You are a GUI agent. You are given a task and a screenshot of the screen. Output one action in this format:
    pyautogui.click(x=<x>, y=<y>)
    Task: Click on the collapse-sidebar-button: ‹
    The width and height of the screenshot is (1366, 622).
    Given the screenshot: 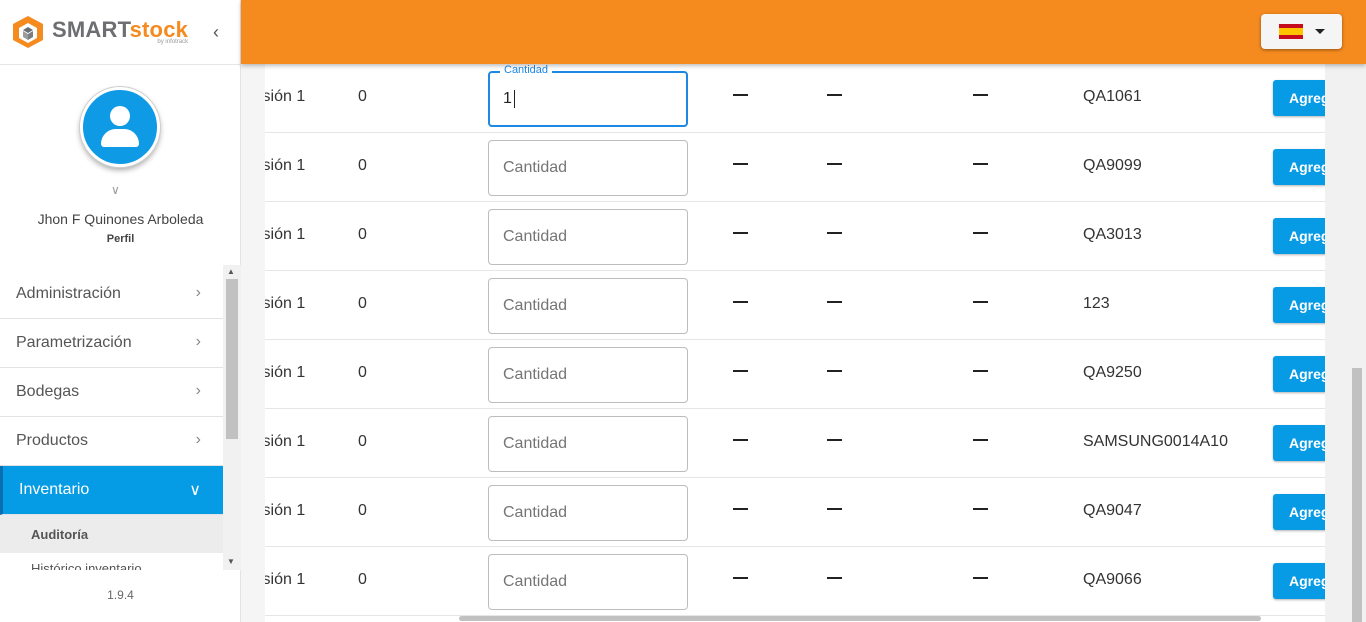 What is the action you would take?
    pyautogui.click(x=216, y=32)
    